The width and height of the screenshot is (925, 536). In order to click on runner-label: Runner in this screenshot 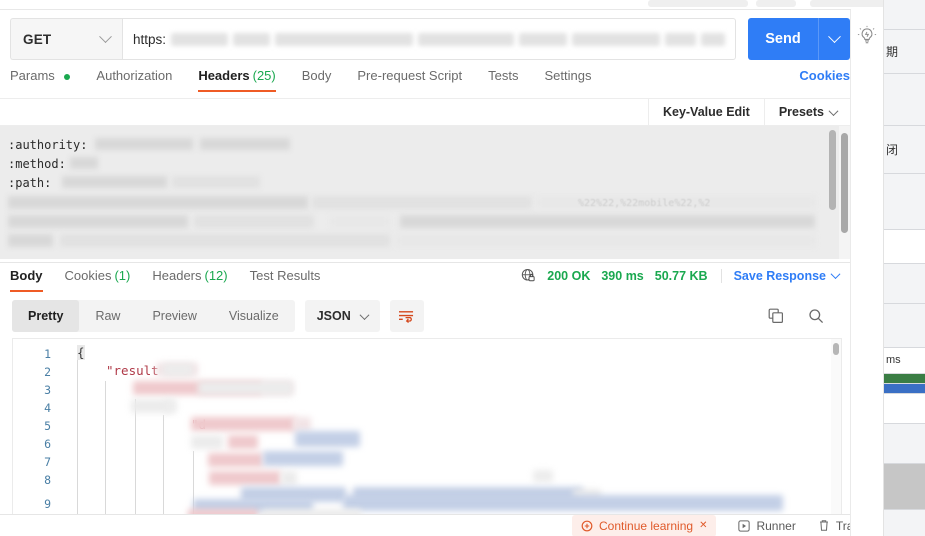, I will do `click(776, 525)`.